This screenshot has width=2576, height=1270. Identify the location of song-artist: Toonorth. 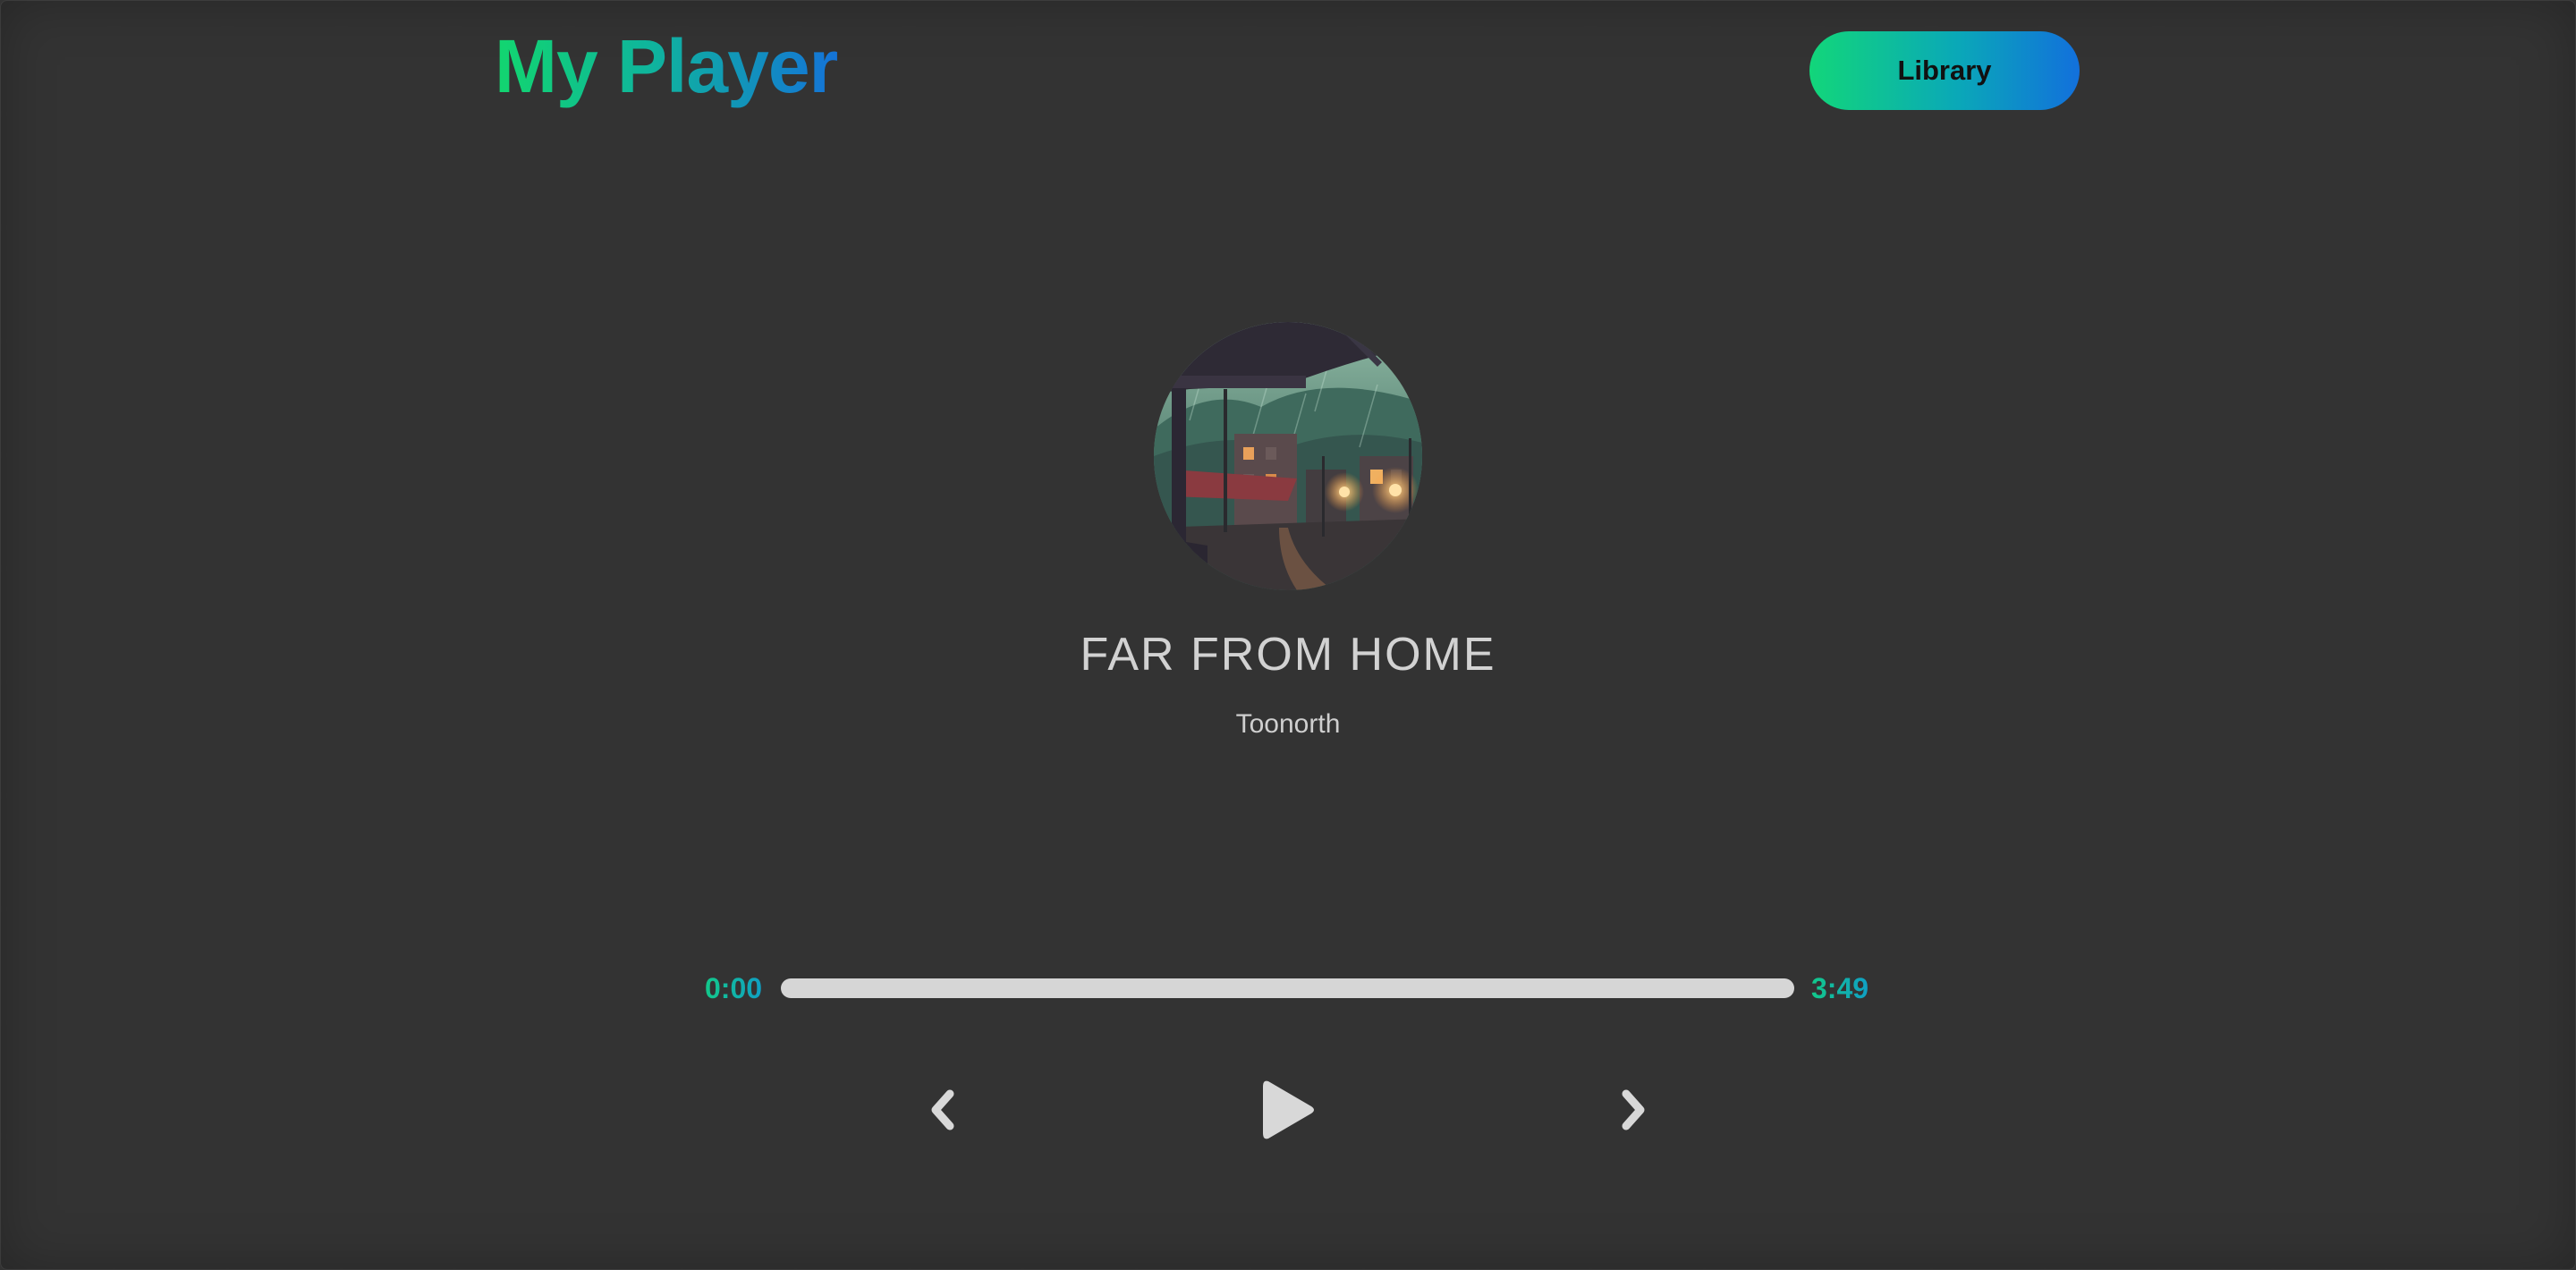
(1288, 724).